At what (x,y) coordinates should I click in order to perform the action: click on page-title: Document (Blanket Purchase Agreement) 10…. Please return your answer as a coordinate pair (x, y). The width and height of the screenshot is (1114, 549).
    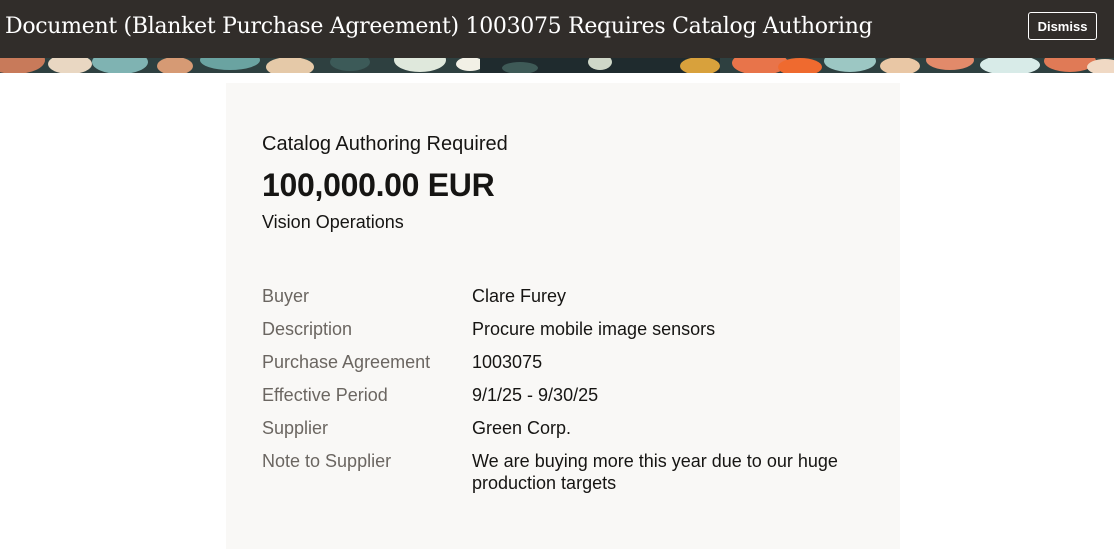
    Looking at the image, I should click on (439, 26).